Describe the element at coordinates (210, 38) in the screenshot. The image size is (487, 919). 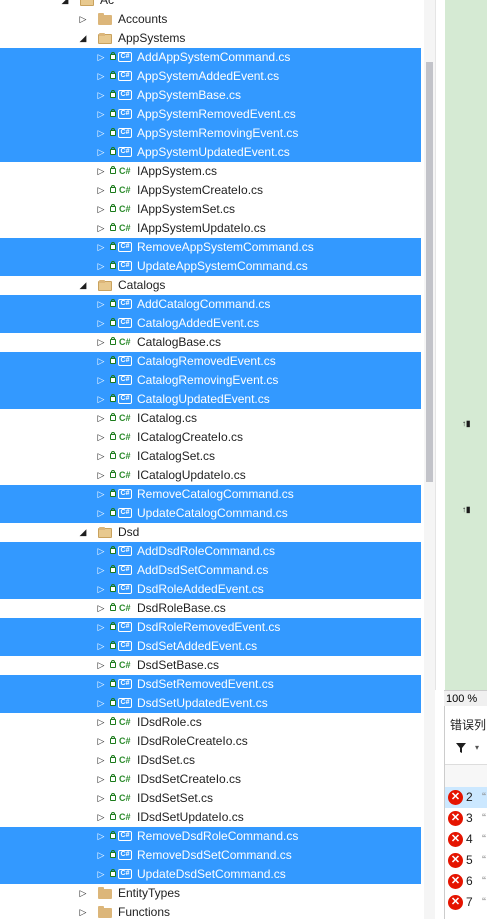
I see `folder-node: ◢ AppSystems` at that location.